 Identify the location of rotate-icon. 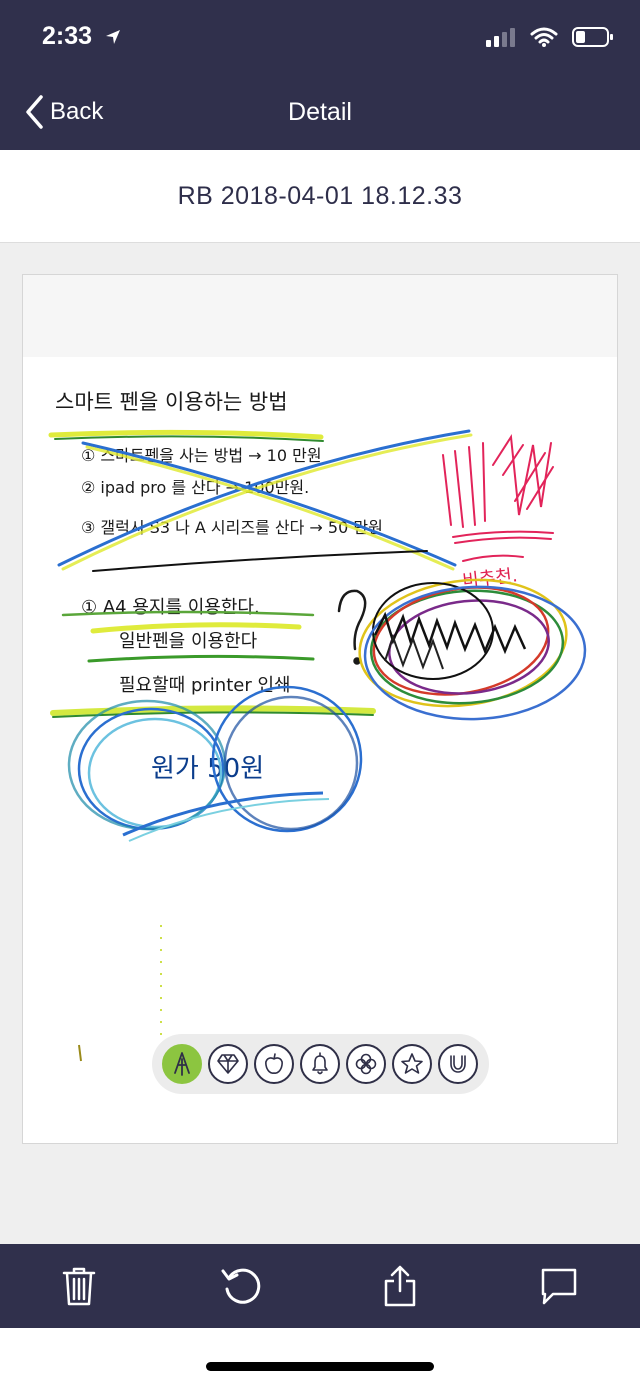
(241, 1286).